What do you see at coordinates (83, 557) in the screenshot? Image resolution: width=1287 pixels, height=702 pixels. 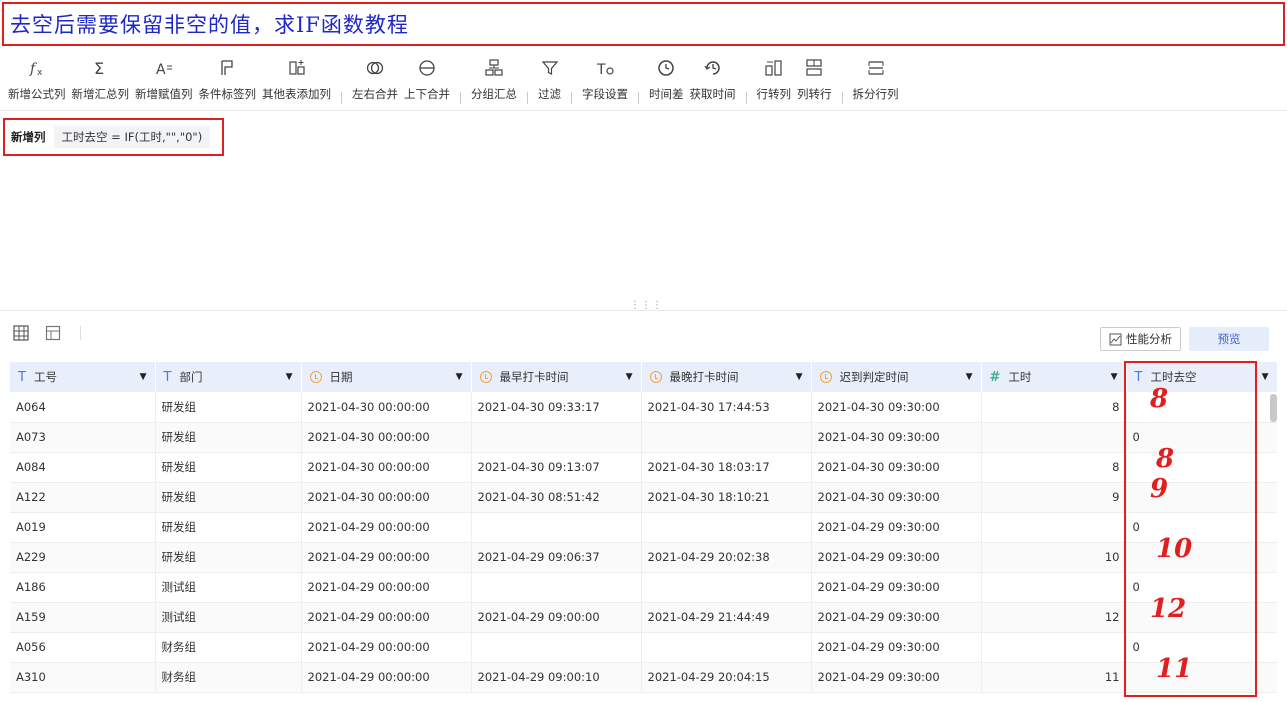 I see `table-cell: A229` at bounding box center [83, 557].